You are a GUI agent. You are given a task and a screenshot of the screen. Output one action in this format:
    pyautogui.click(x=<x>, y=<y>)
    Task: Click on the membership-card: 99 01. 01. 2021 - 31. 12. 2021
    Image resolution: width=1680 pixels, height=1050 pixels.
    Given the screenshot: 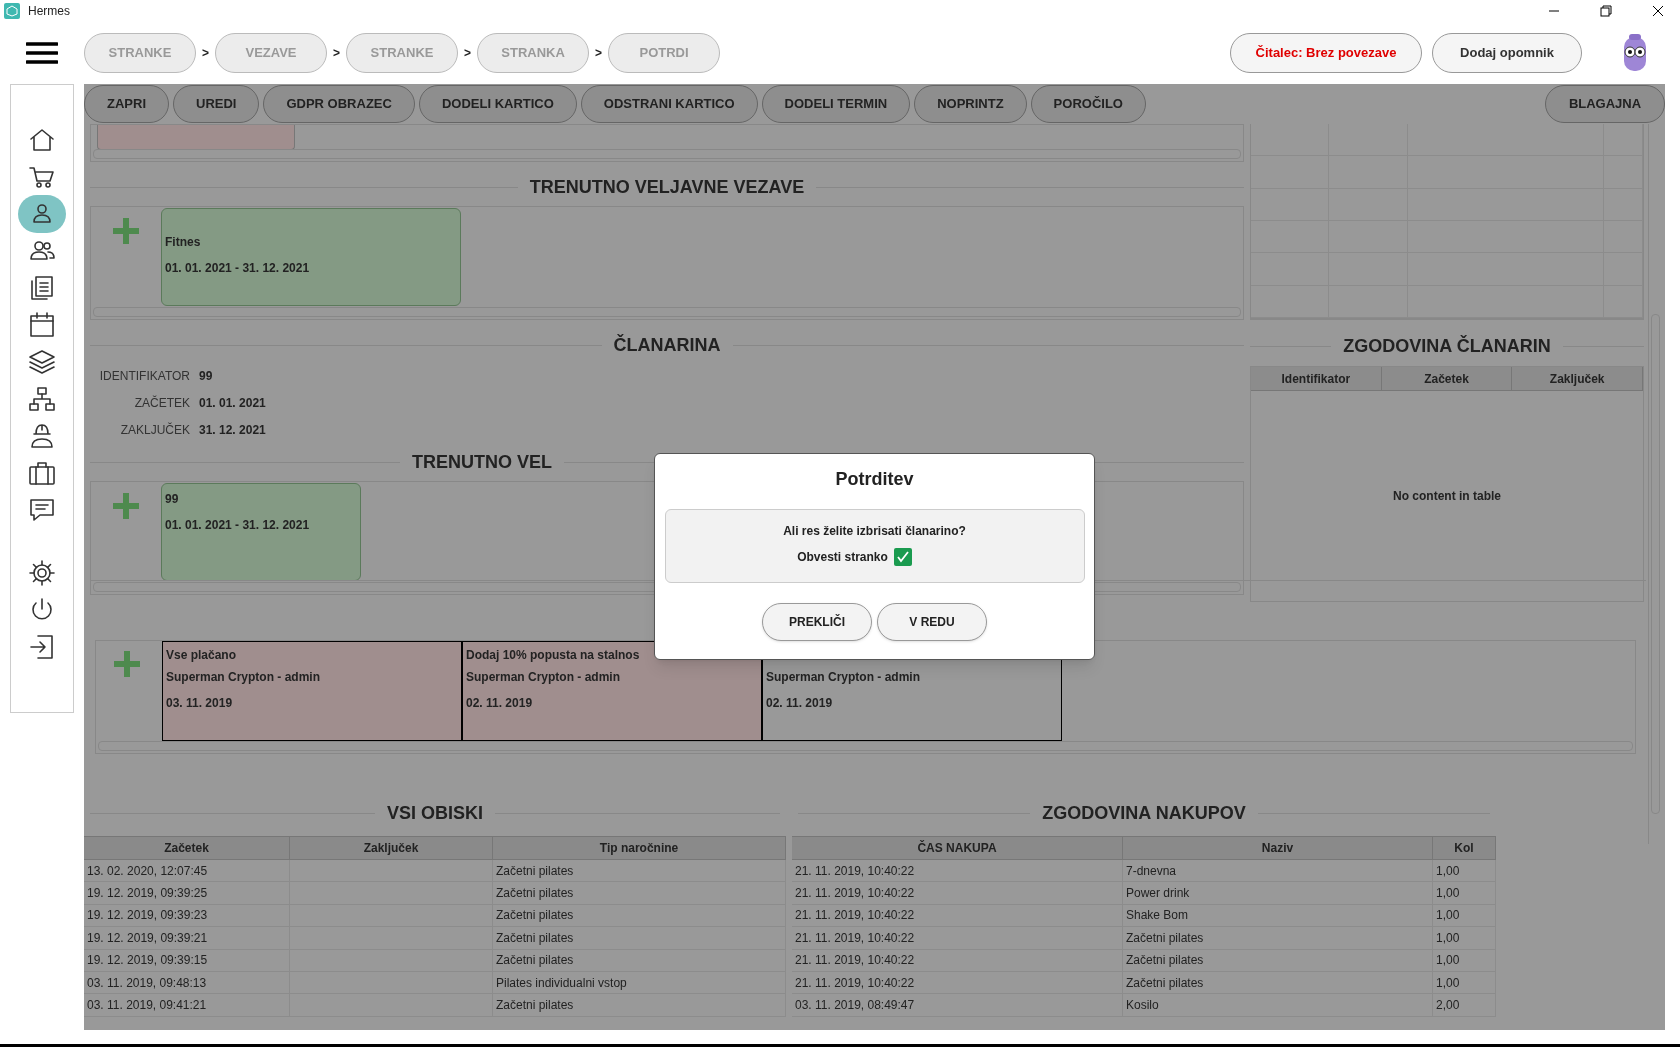 What is the action you would take?
    pyautogui.click(x=261, y=532)
    